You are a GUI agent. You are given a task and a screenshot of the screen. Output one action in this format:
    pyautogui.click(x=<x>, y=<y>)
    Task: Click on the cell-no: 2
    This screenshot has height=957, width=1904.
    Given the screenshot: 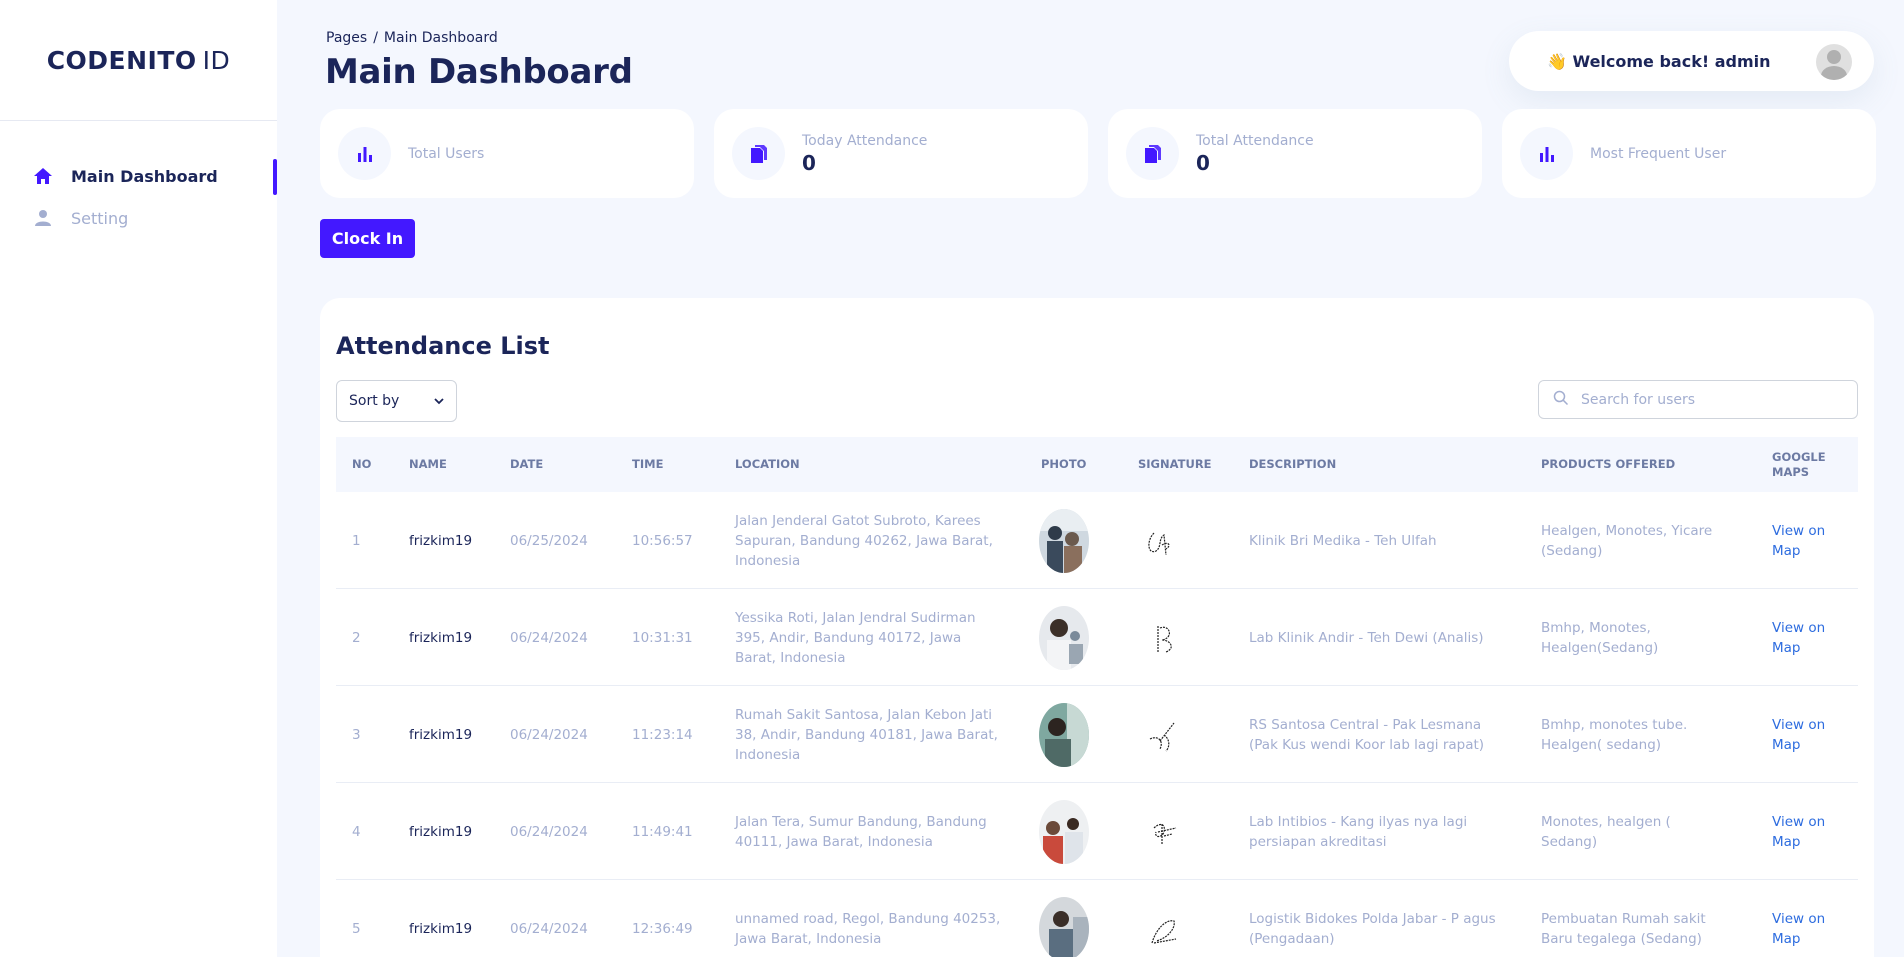 What is the action you would take?
    pyautogui.click(x=356, y=637)
    